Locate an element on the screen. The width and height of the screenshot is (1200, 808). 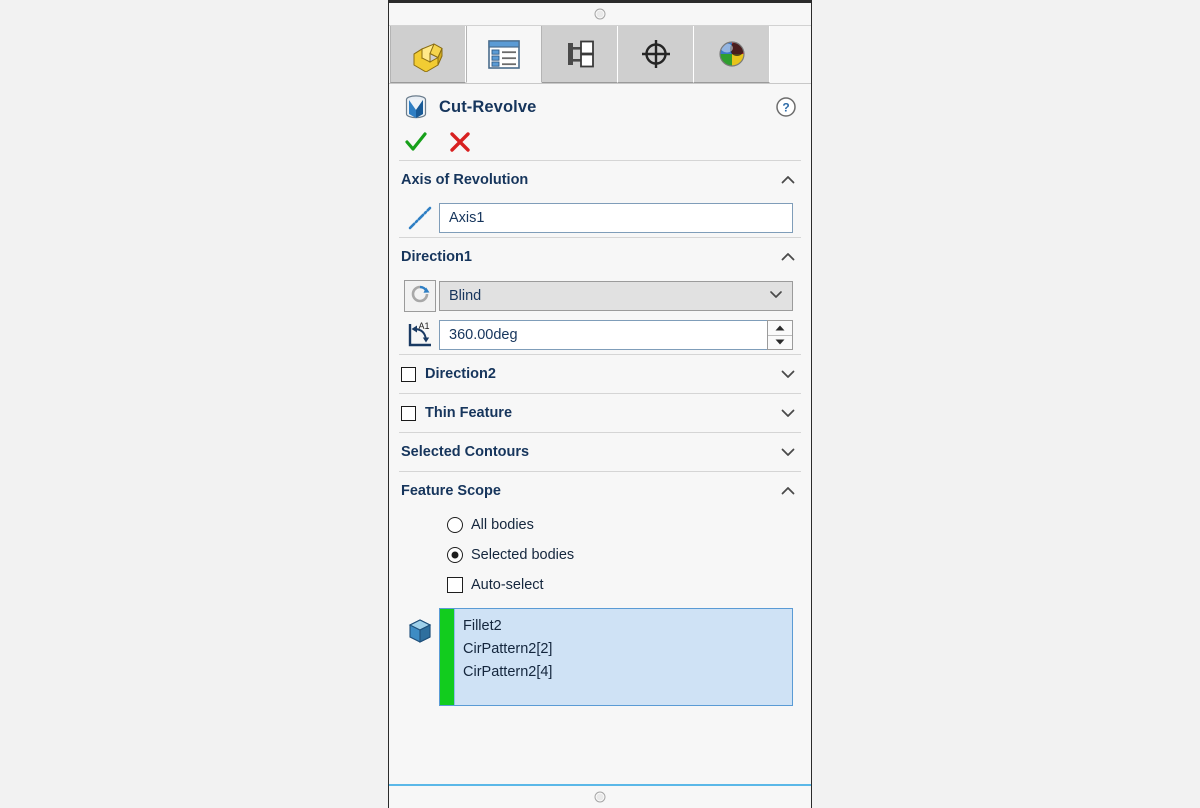
end-condition-row: Blind is located at coordinates (600, 296).